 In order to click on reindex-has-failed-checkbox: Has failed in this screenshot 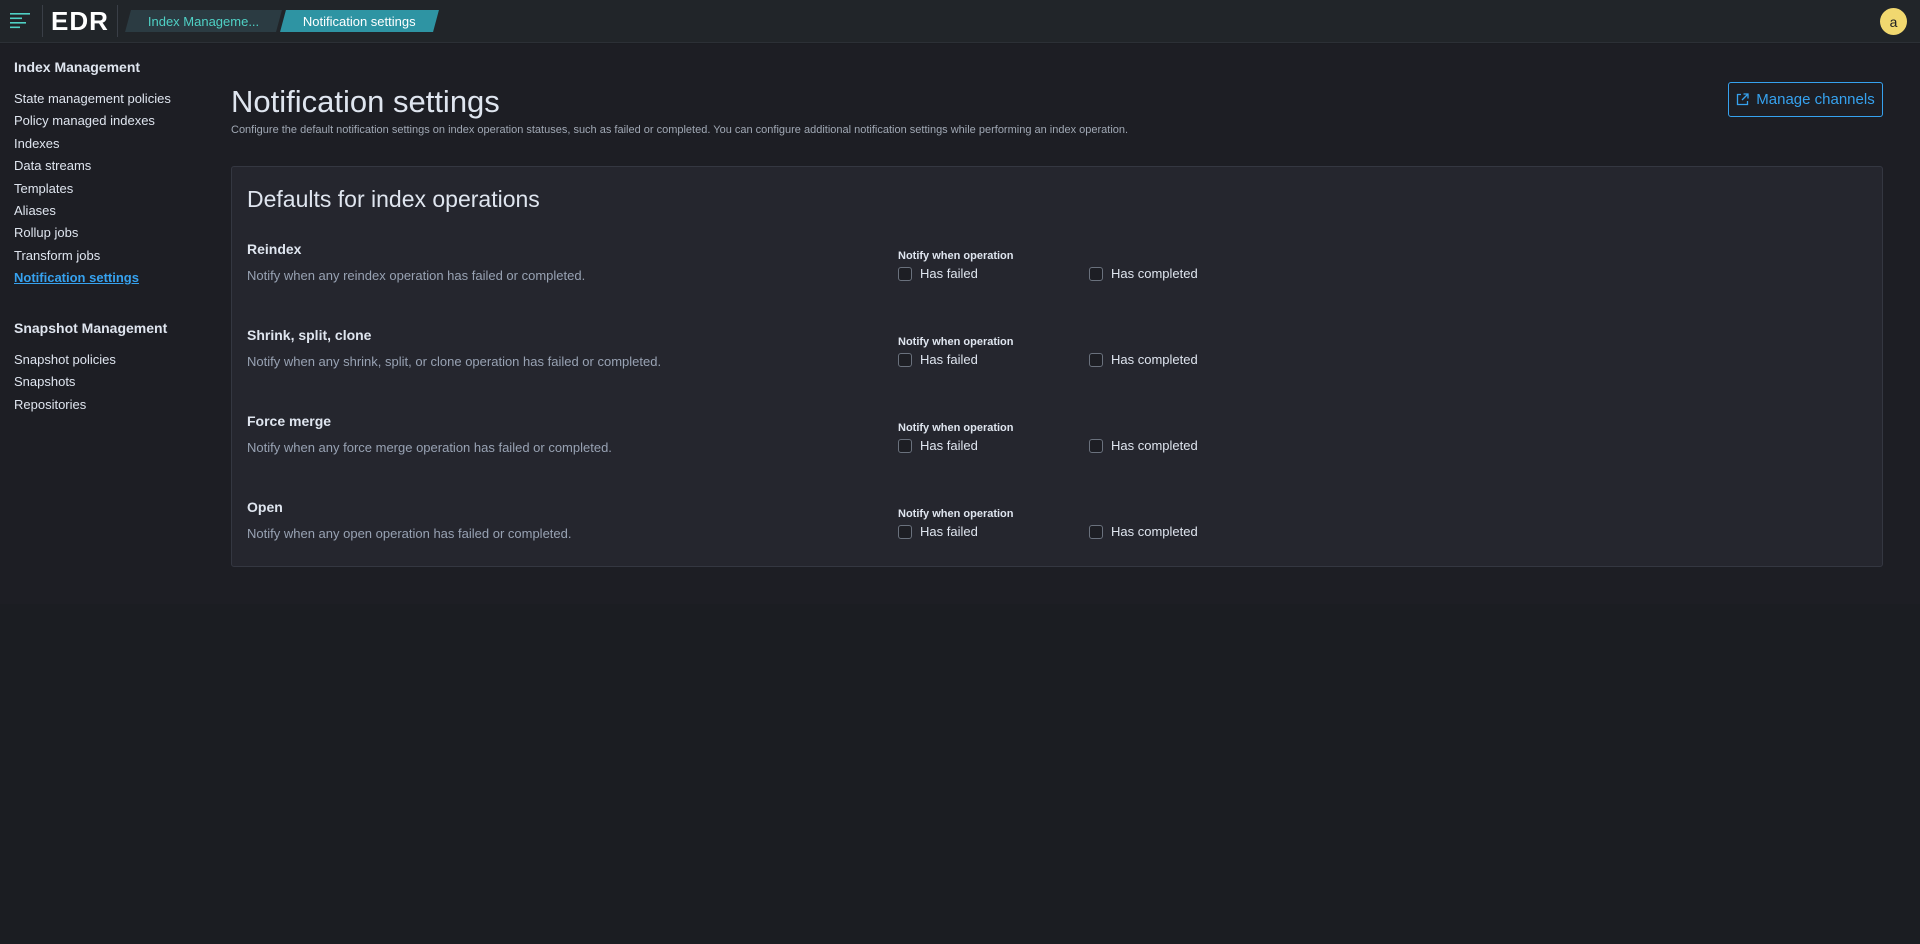, I will do `click(938, 273)`.